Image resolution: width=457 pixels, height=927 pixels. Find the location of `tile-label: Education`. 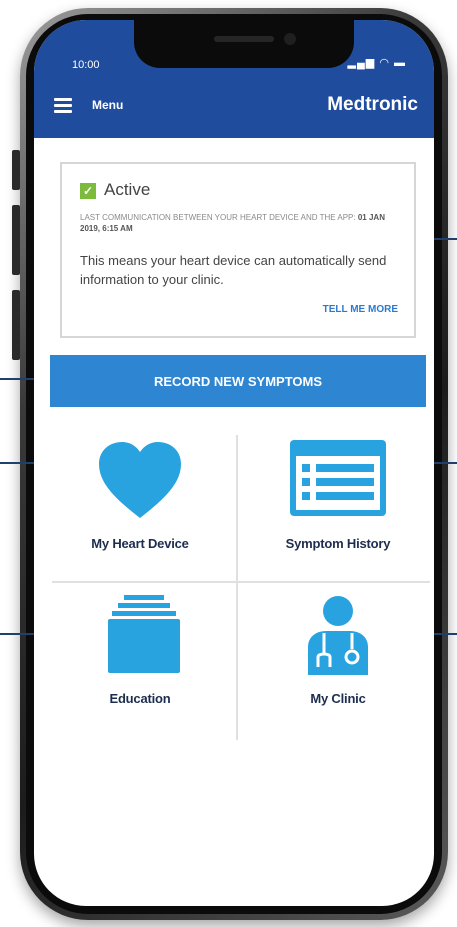

tile-label: Education is located at coordinates (140, 698).